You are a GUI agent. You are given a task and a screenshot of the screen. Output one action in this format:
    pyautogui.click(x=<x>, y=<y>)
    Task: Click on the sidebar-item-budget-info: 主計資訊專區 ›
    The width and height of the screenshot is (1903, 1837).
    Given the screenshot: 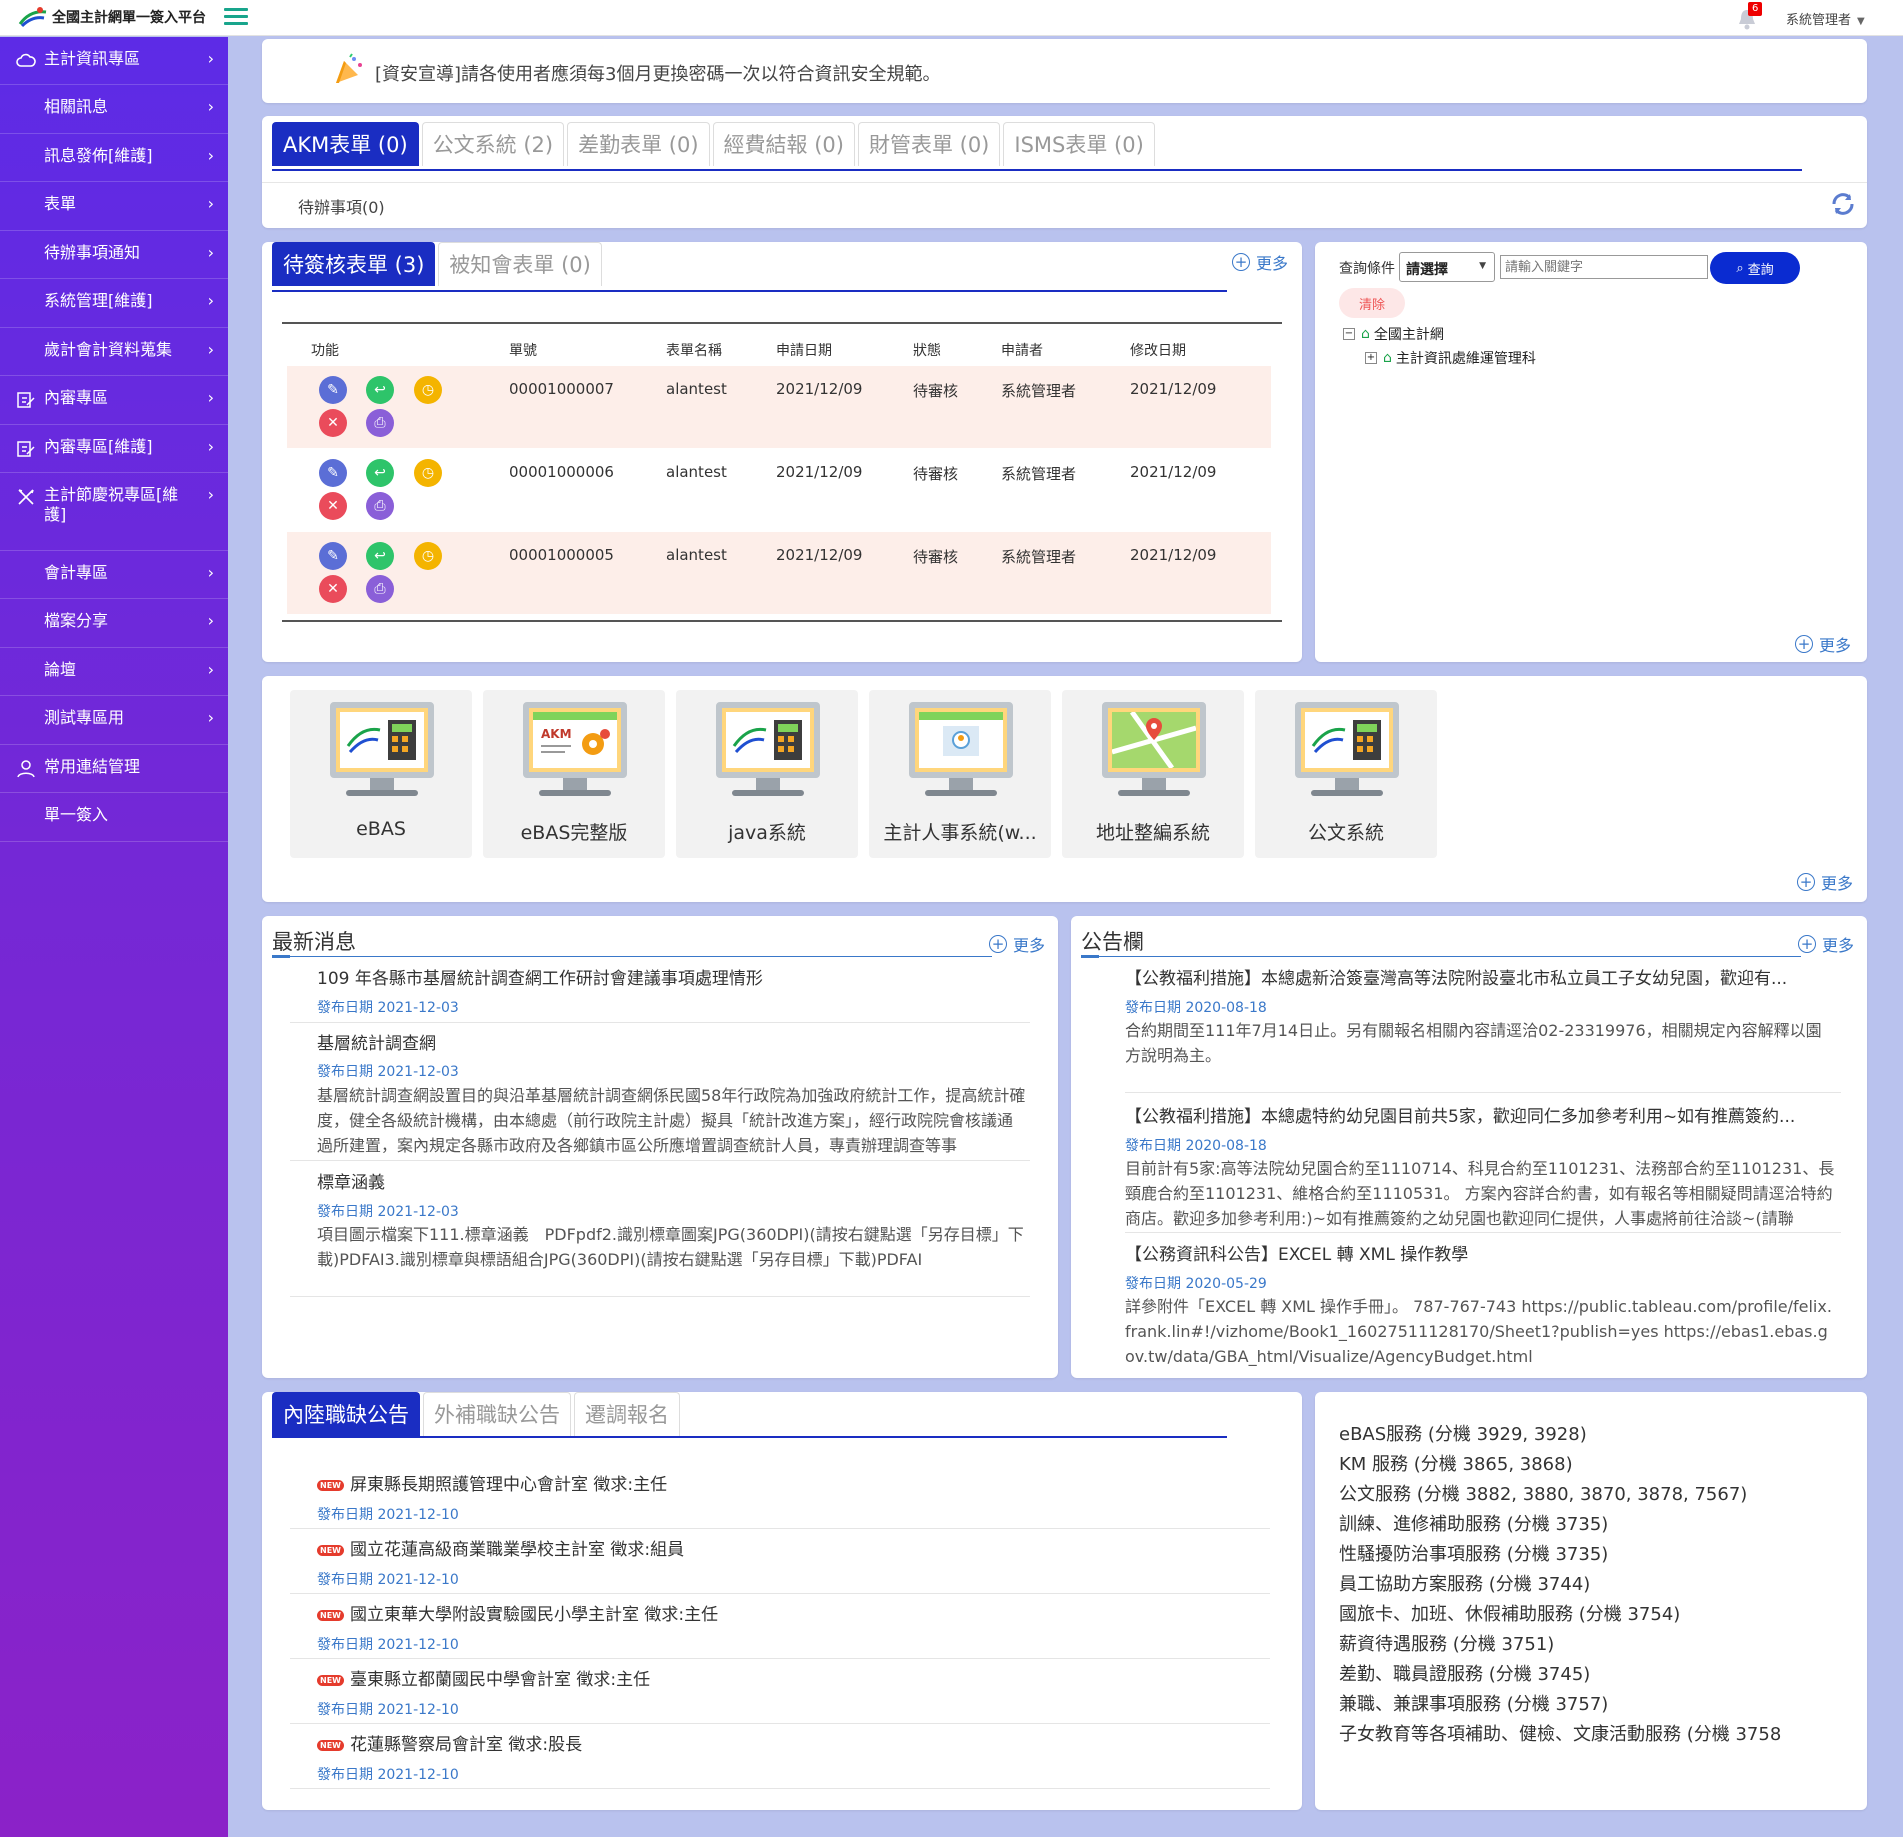 What is the action you would take?
    pyautogui.click(x=114, y=61)
    